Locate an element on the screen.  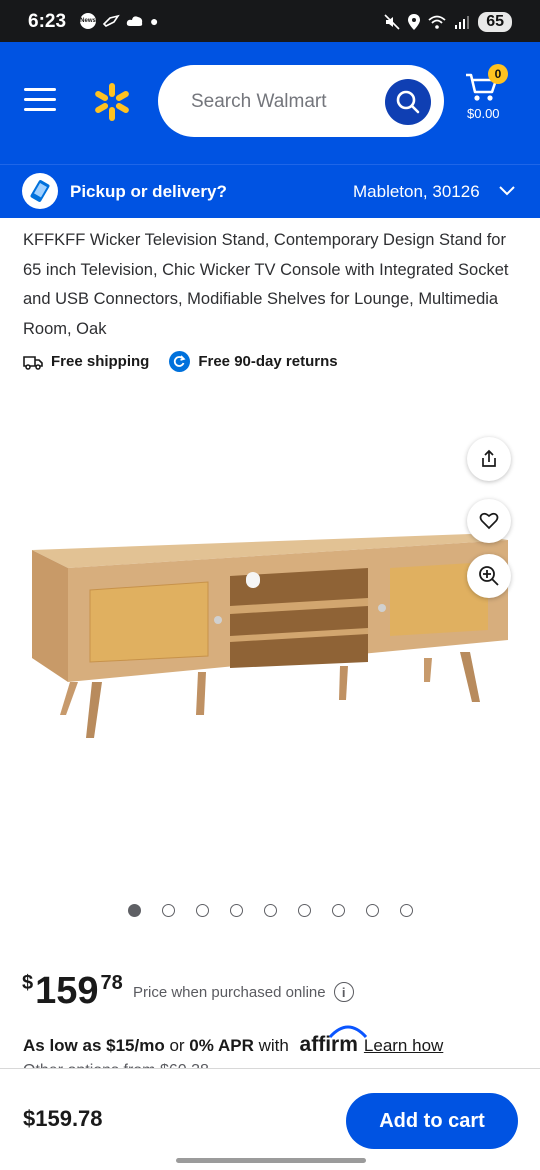
bottom-action-bar: $159.78 Add to cart is located at coordinates (270, 1119).